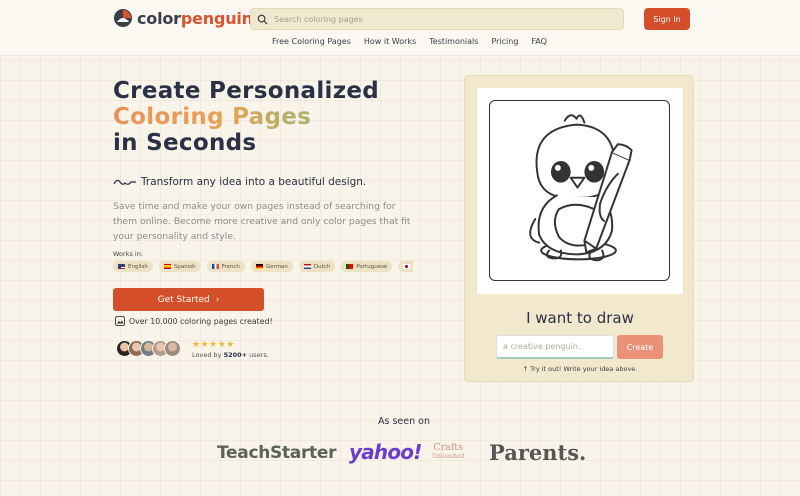 This screenshot has width=800, height=496. Describe the element at coordinates (262, 19) in the screenshot. I see `search-icon` at that location.